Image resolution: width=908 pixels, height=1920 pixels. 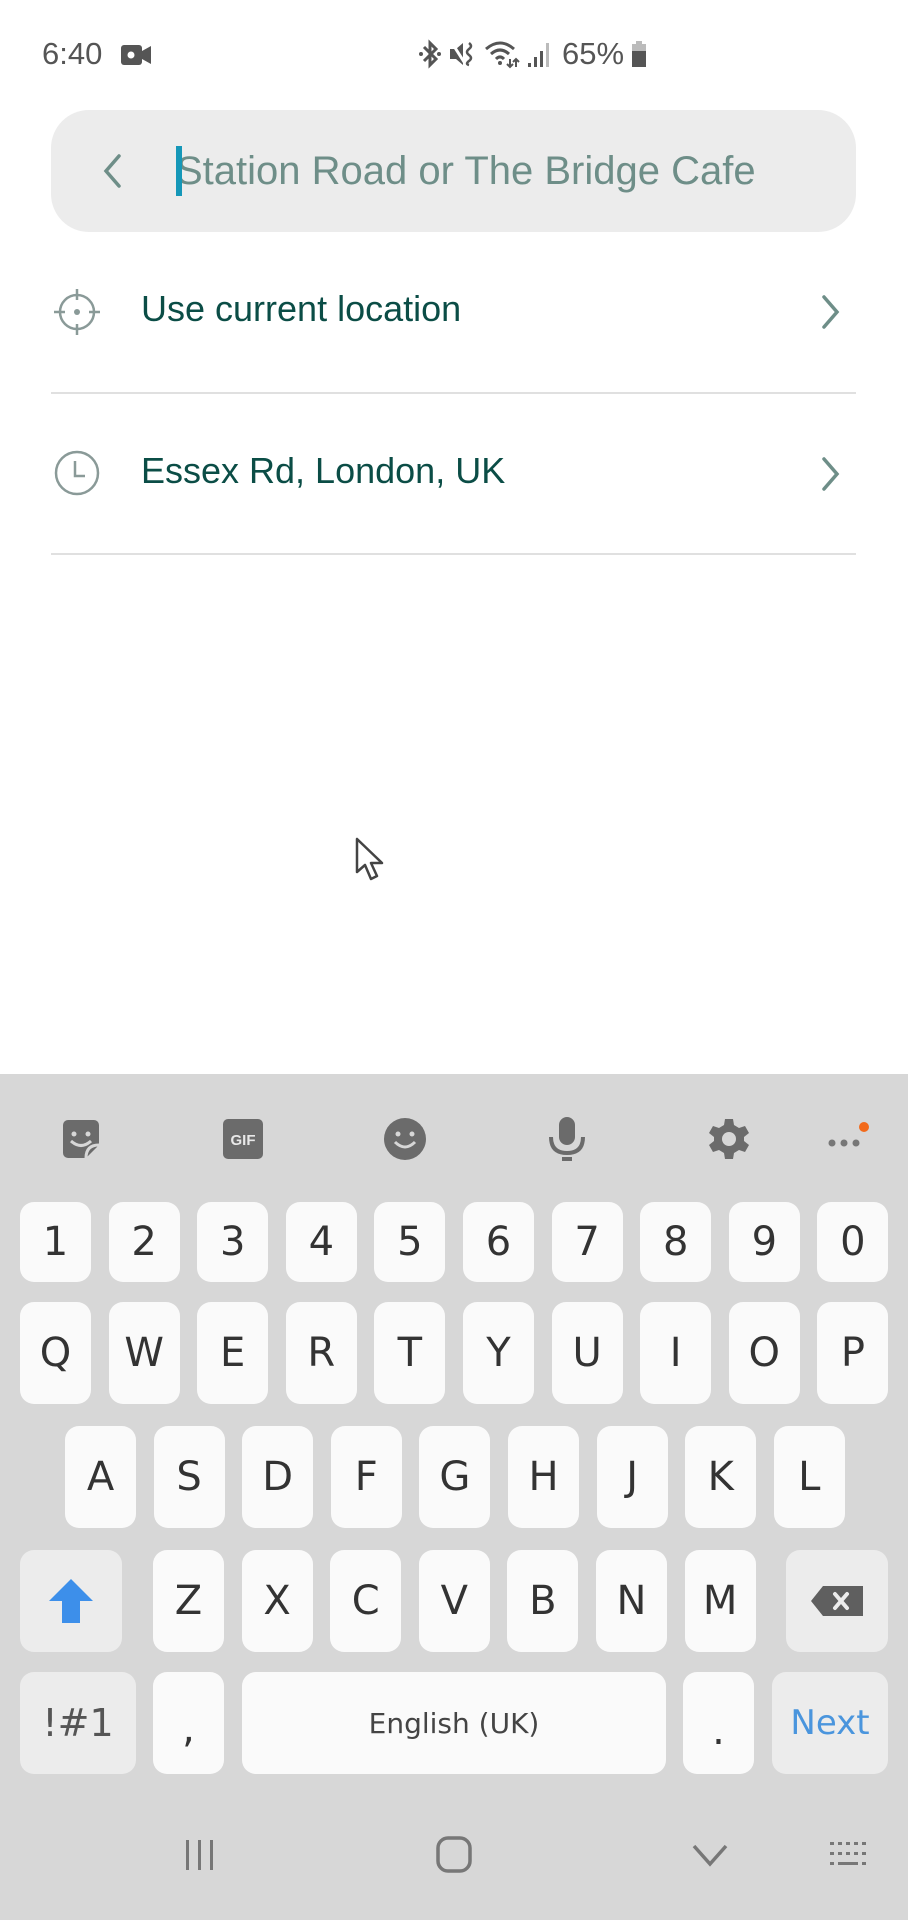 I want to click on symbols-key-label: !#1, so click(x=78, y=1723).